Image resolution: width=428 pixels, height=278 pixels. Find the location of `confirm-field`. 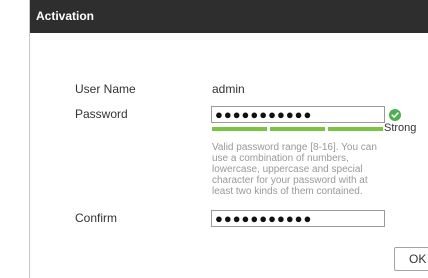

confirm-field is located at coordinates (298, 218).